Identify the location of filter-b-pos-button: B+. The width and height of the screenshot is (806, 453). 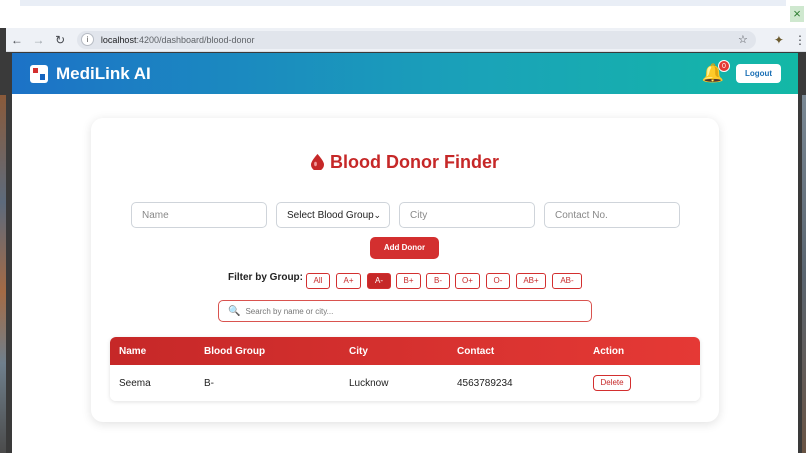
(408, 281).